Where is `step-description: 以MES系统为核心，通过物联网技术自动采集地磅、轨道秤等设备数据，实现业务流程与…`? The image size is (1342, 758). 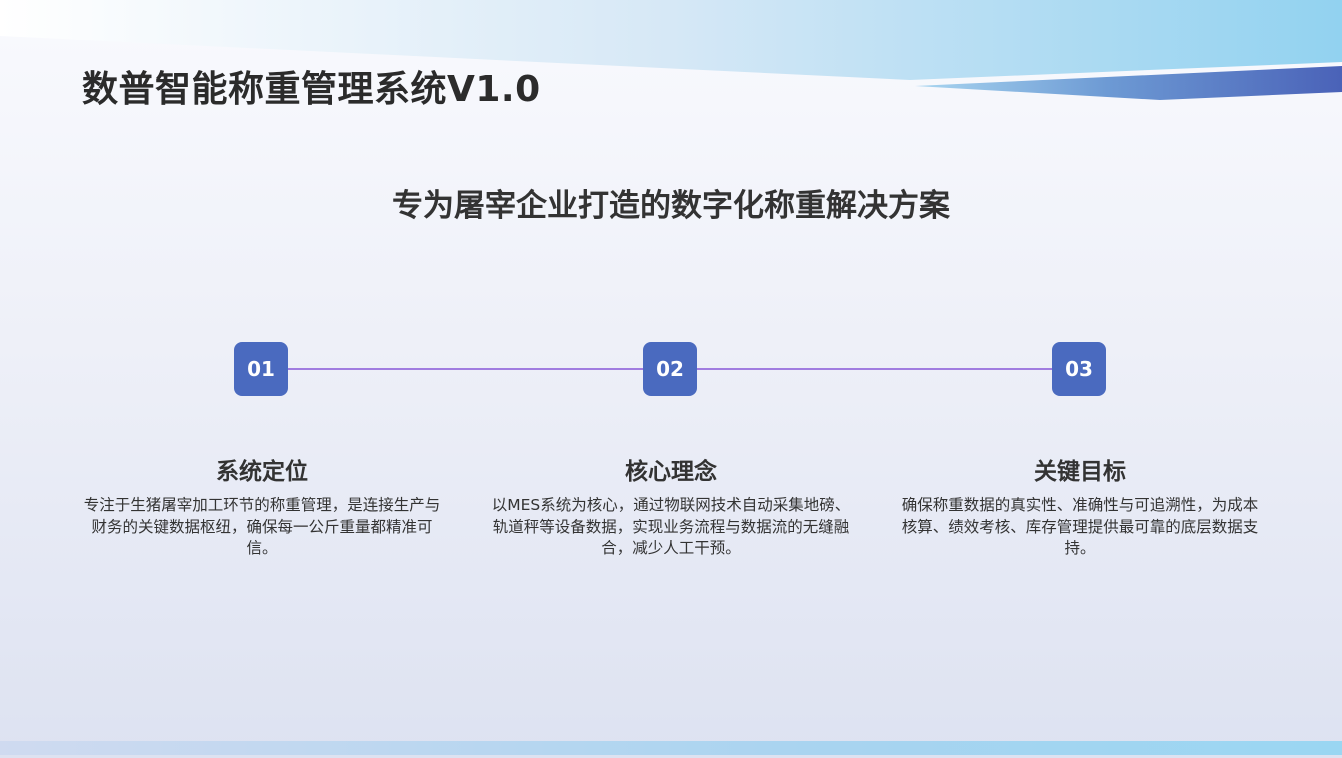
step-description: 以MES系统为核心，通过物联网技术自动采集地磅、轨道秤等设备数据，实现业务流程与… is located at coordinates (671, 526).